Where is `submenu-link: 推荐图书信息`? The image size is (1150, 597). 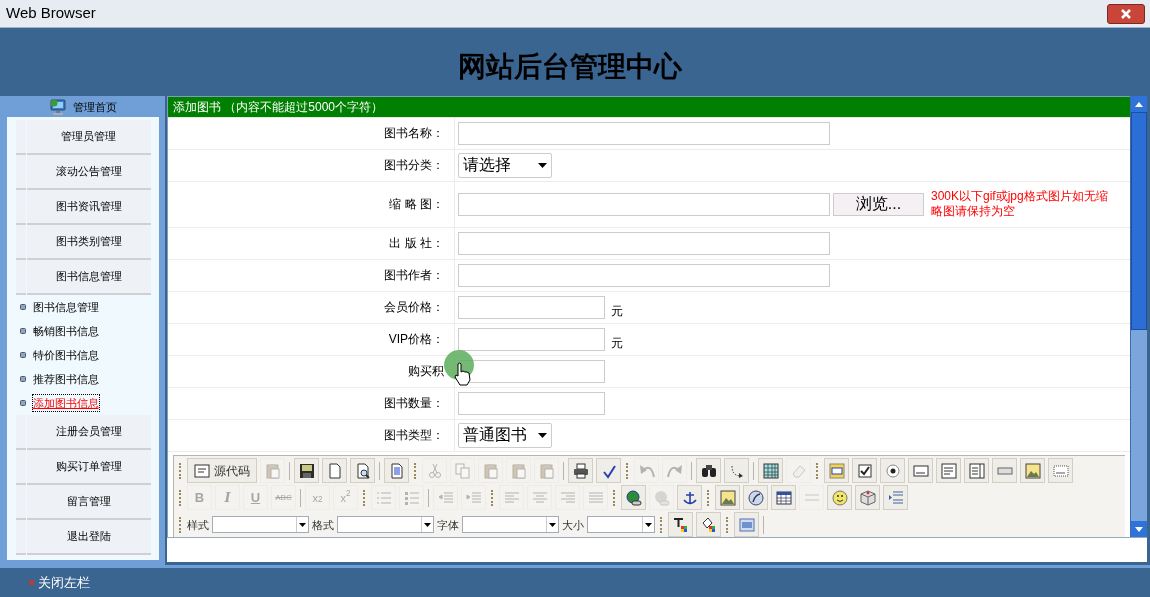
submenu-link: 推荐图书信息 is located at coordinates (65, 379).